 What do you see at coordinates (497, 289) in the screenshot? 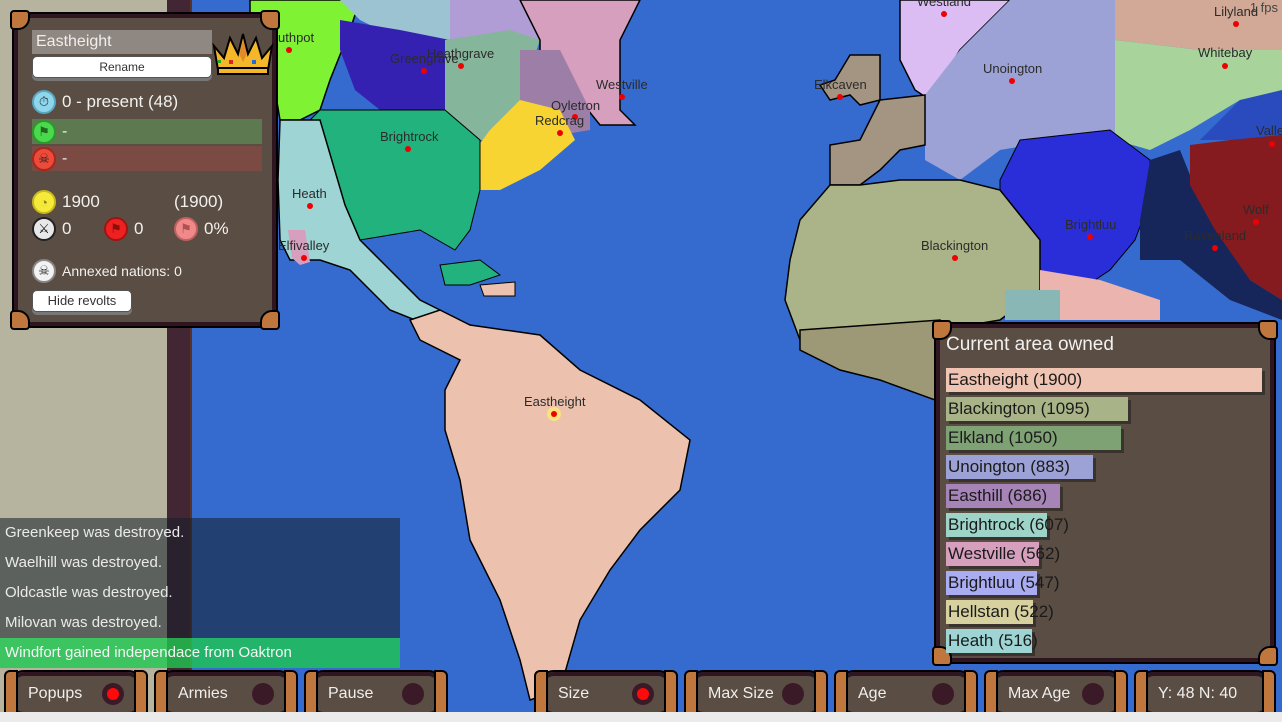
I see `region-eastheight-islands` at bounding box center [497, 289].